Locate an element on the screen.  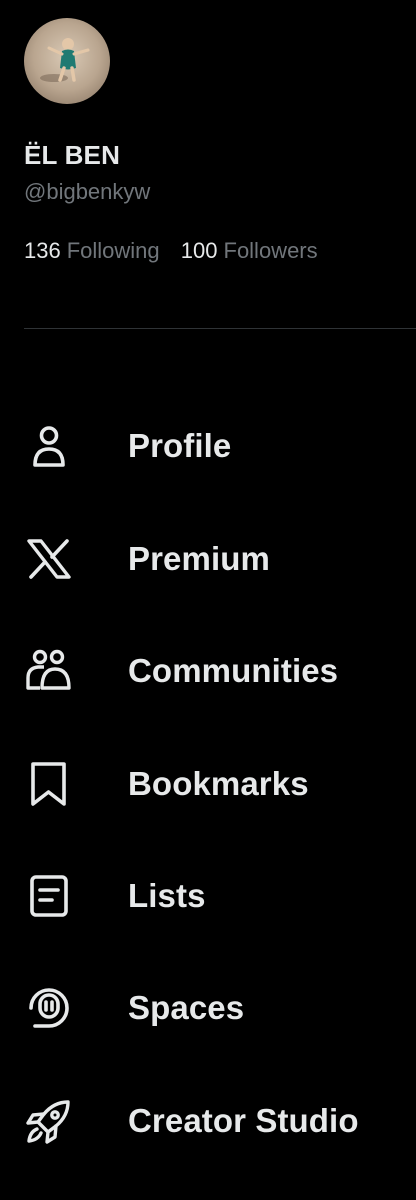
avatar-image is located at coordinates (67, 61).